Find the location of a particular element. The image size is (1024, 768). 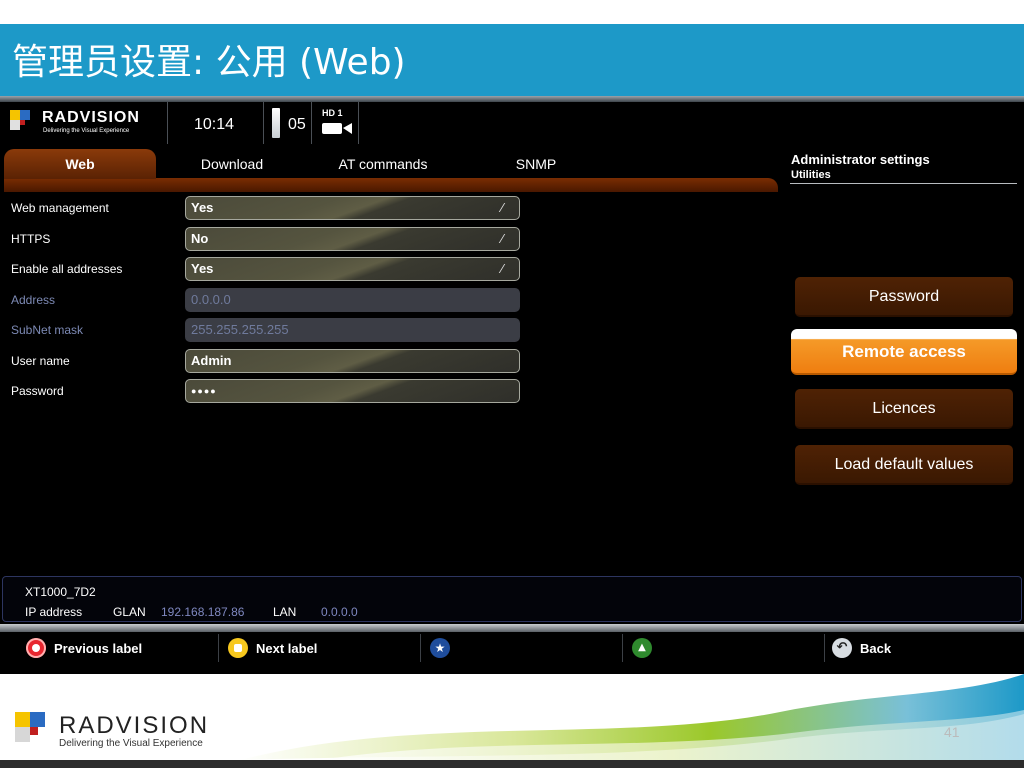

device-name: XT1000_7D2 is located at coordinates (60, 592).